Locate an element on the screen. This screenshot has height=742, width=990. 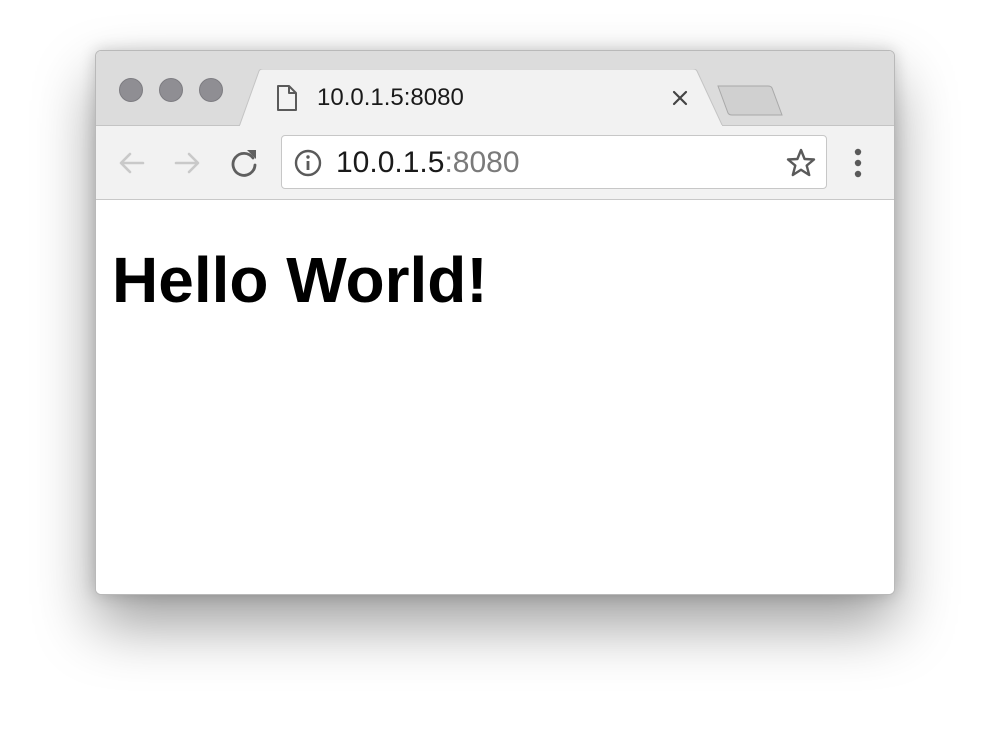
tab-close-icon is located at coordinates (680, 98).